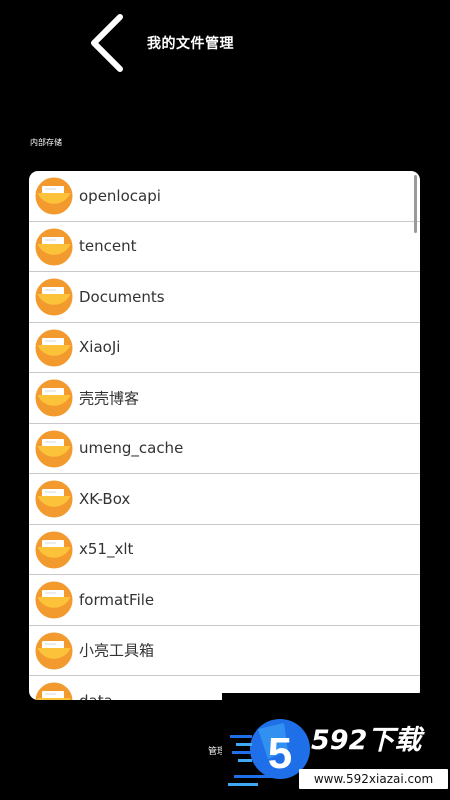  What do you see at coordinates (280, 753) in the screenshot?
I see `watermark-badge: 5` at bounding box center [280, 753].